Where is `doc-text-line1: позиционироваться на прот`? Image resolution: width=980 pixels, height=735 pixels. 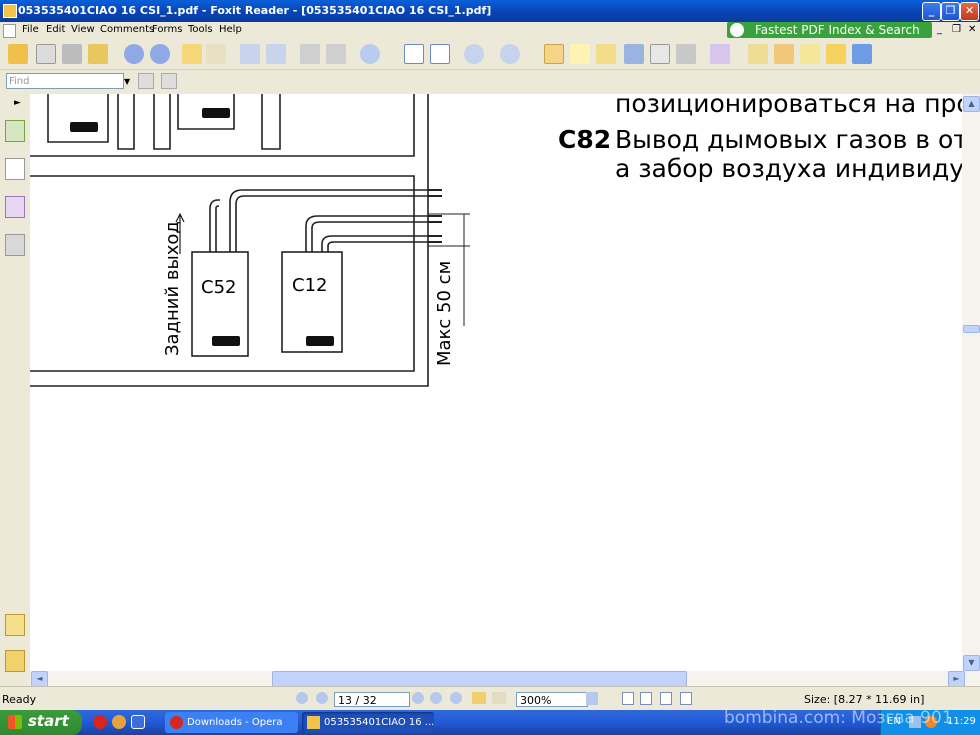 doc-text-line1: позиционироваться на прот is located at coordinates (788, 106).